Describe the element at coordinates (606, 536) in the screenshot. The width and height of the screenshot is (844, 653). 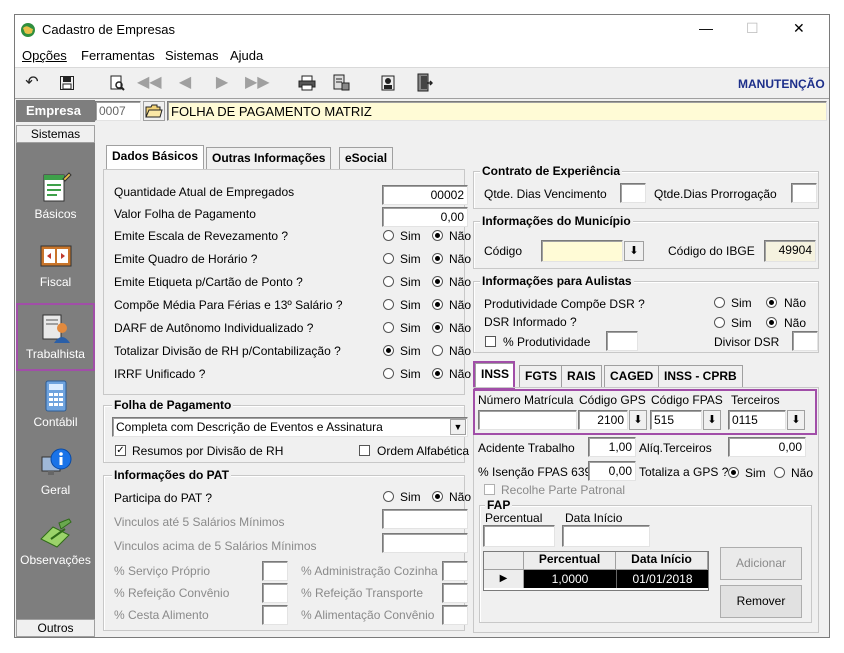
I see `fap-data-field` at that location.